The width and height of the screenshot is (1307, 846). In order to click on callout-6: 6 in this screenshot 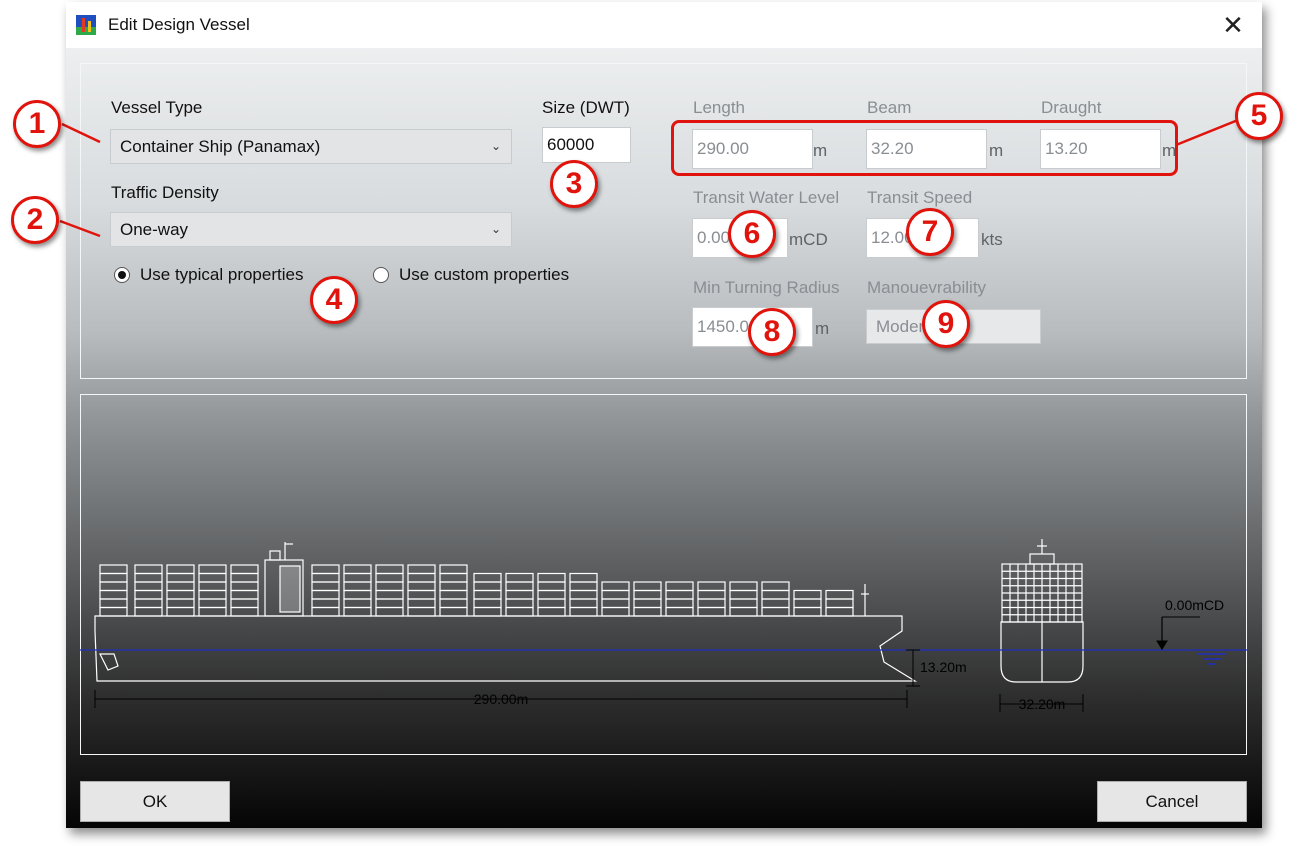, I will do `click(752, 234)`.